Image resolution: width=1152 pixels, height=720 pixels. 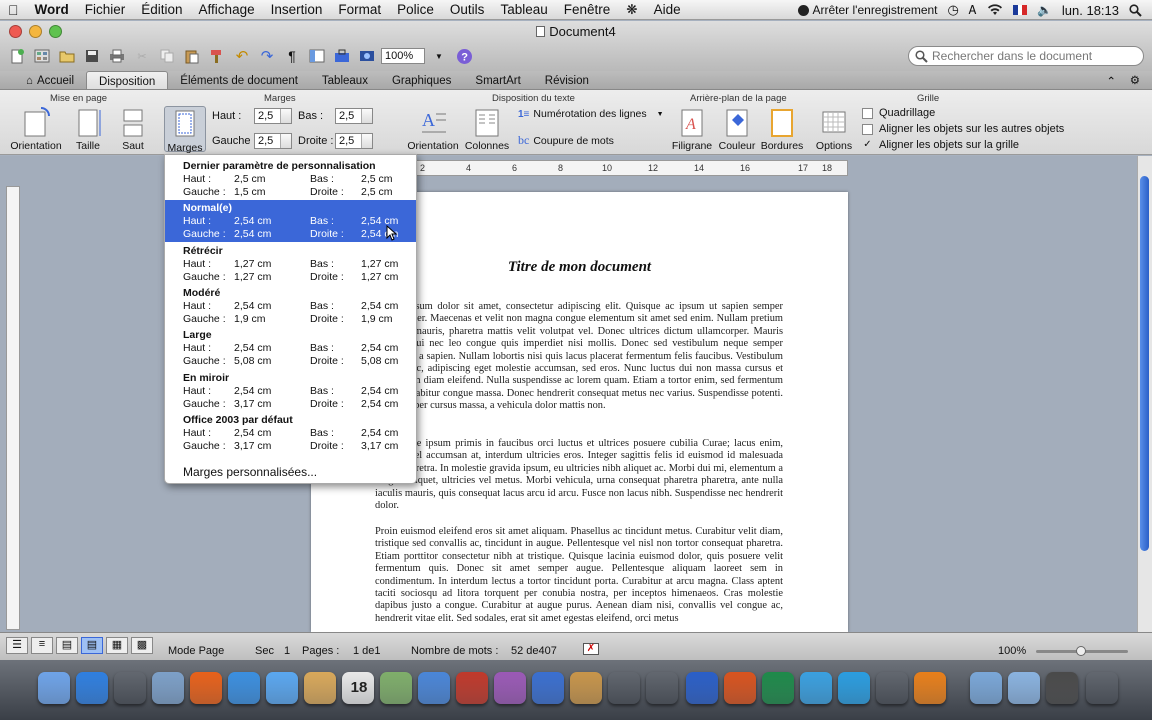 What do you see at coordinates (782, 129) in the screenshot?
I see `page-borders-button: Bordures` at bounding box center [782, 129].